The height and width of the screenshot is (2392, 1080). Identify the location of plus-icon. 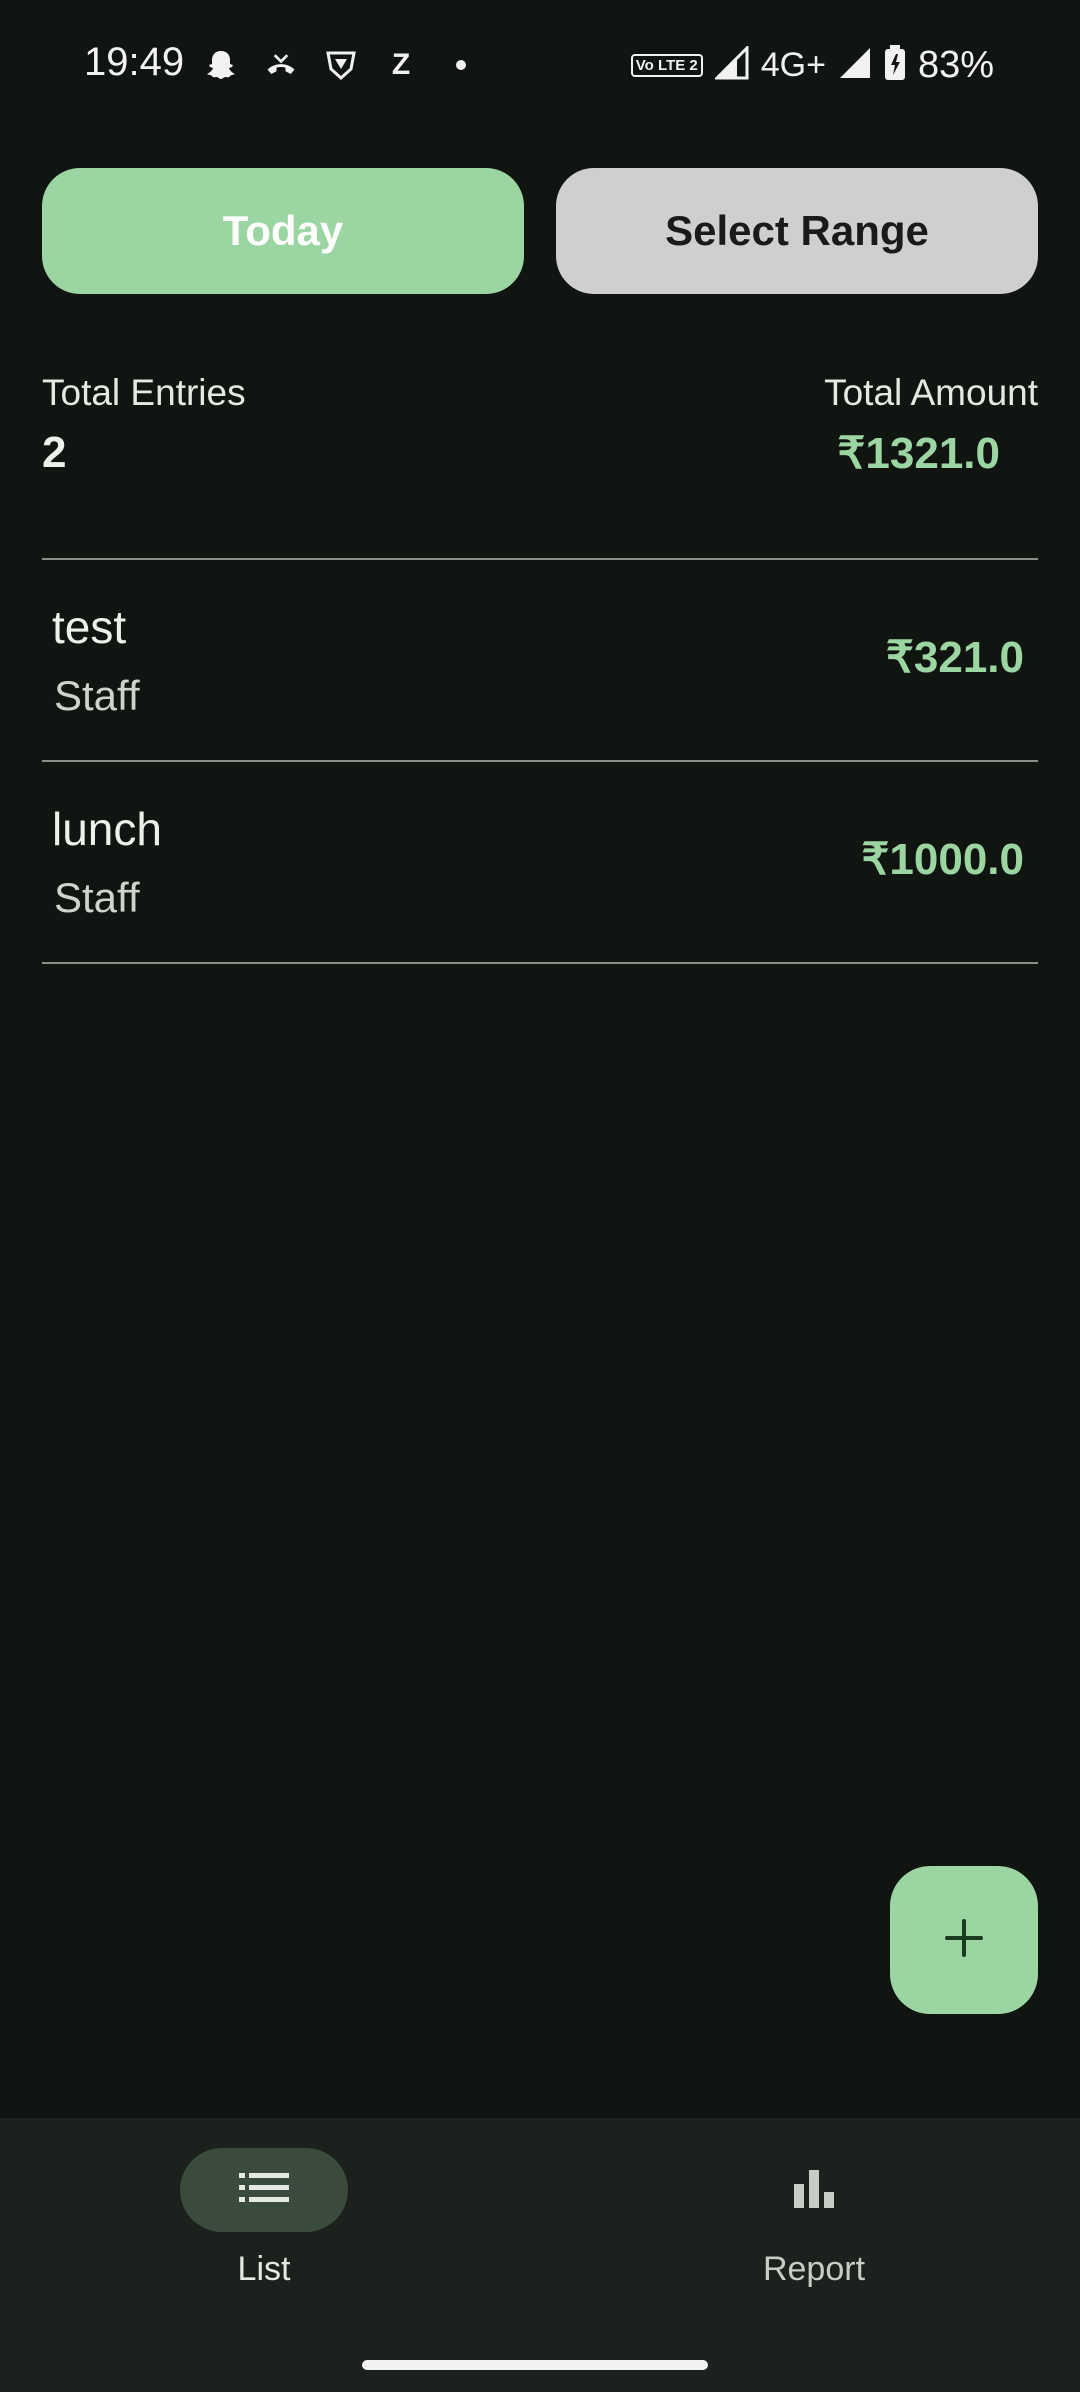
(964, 1940).